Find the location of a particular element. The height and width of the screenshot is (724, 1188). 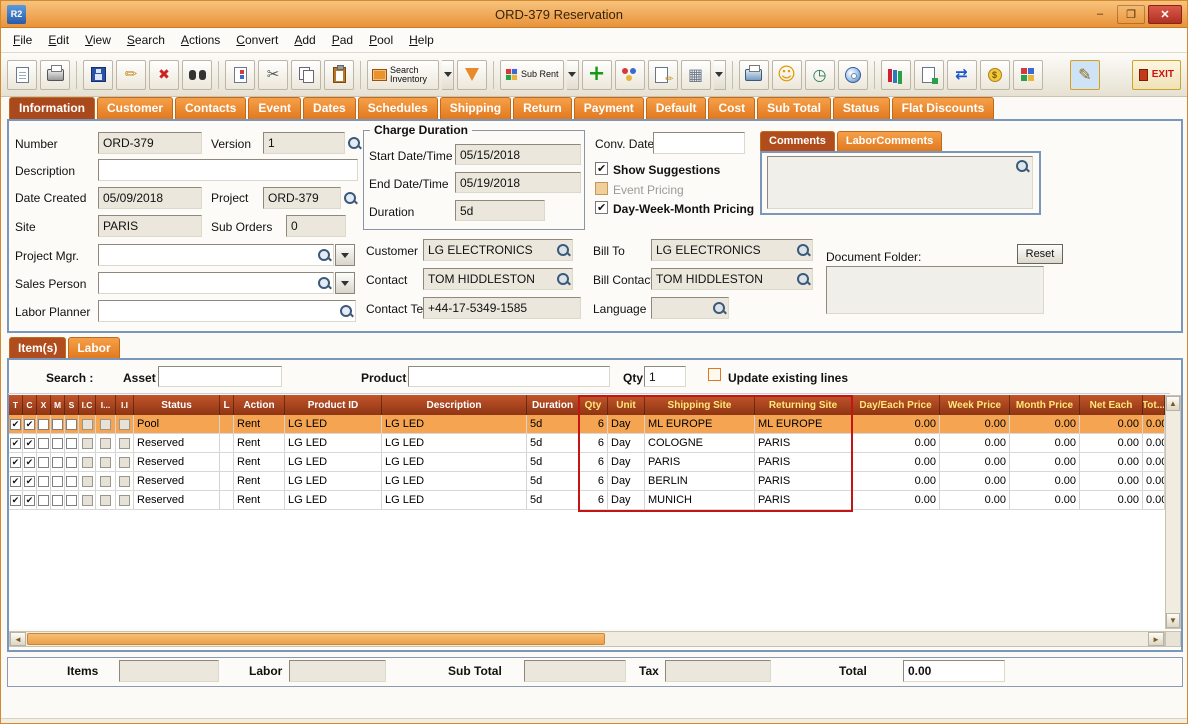

sales-person-dropdown is located at coordinates (345, 283).